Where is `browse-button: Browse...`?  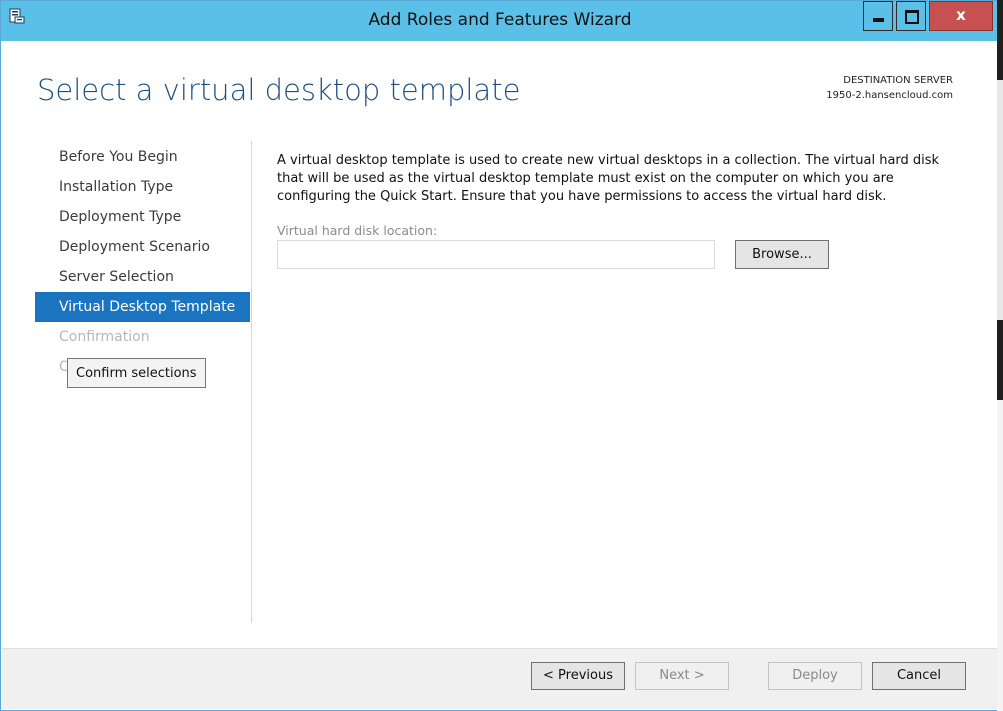 browse-button: Browse... is located at coordinates (782, 254).